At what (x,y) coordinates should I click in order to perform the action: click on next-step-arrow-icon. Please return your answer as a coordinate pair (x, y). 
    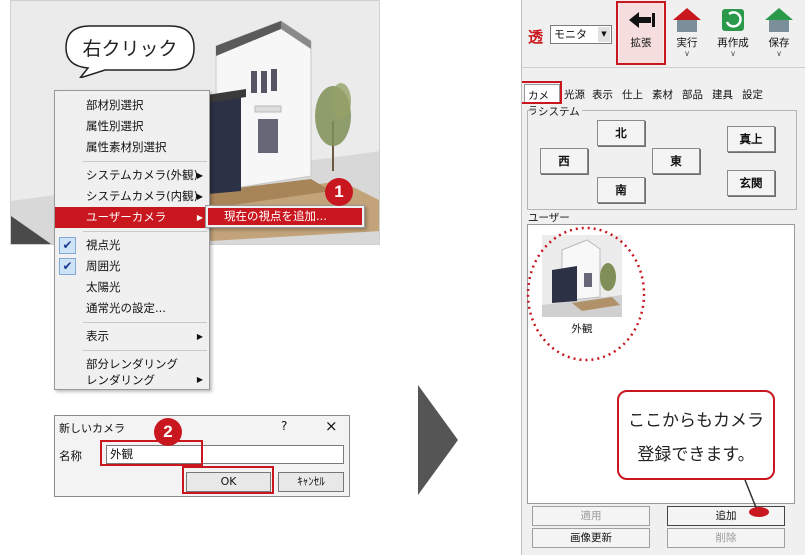
    Looking at the image, I should click on (438, 441).